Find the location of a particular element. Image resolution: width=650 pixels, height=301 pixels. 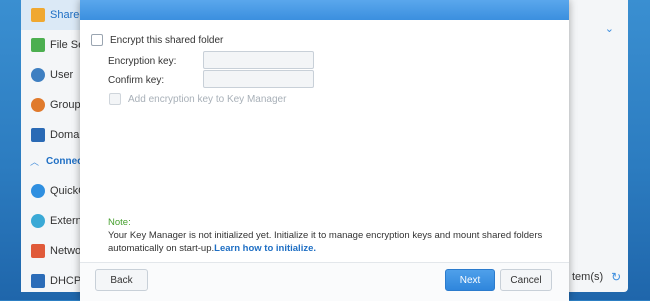

sidebar-item-dhcp-server: DHCP S is located at coordinates (51, 281).